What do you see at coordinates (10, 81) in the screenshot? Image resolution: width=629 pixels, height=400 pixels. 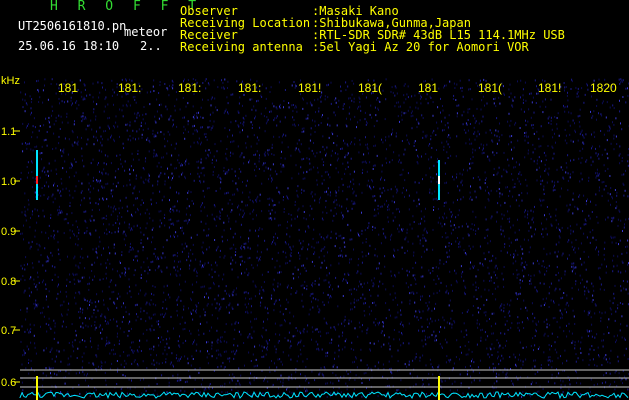 I see `y-unit-label: kHz` at bounding box center [10, 81].